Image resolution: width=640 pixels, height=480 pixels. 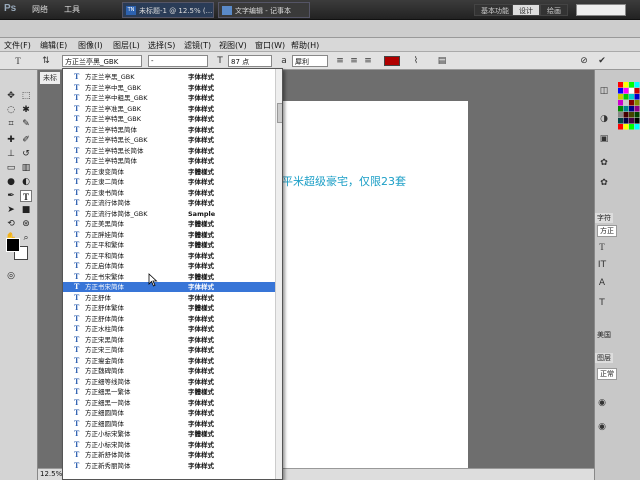 I want to click on layer-visibility-icon: ◉, so click(x=602, y=403).